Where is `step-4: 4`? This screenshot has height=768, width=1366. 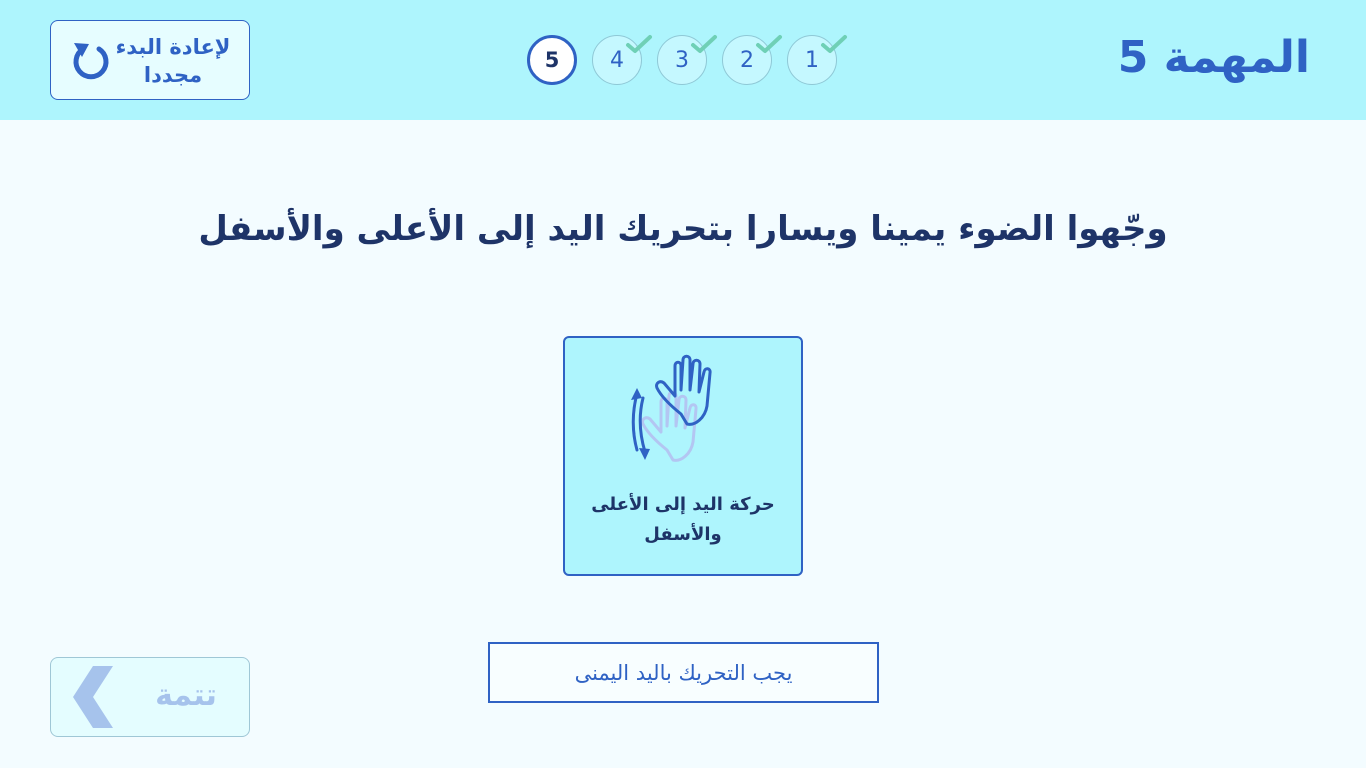
step-4: 4 is located at coordinates (622, 60).